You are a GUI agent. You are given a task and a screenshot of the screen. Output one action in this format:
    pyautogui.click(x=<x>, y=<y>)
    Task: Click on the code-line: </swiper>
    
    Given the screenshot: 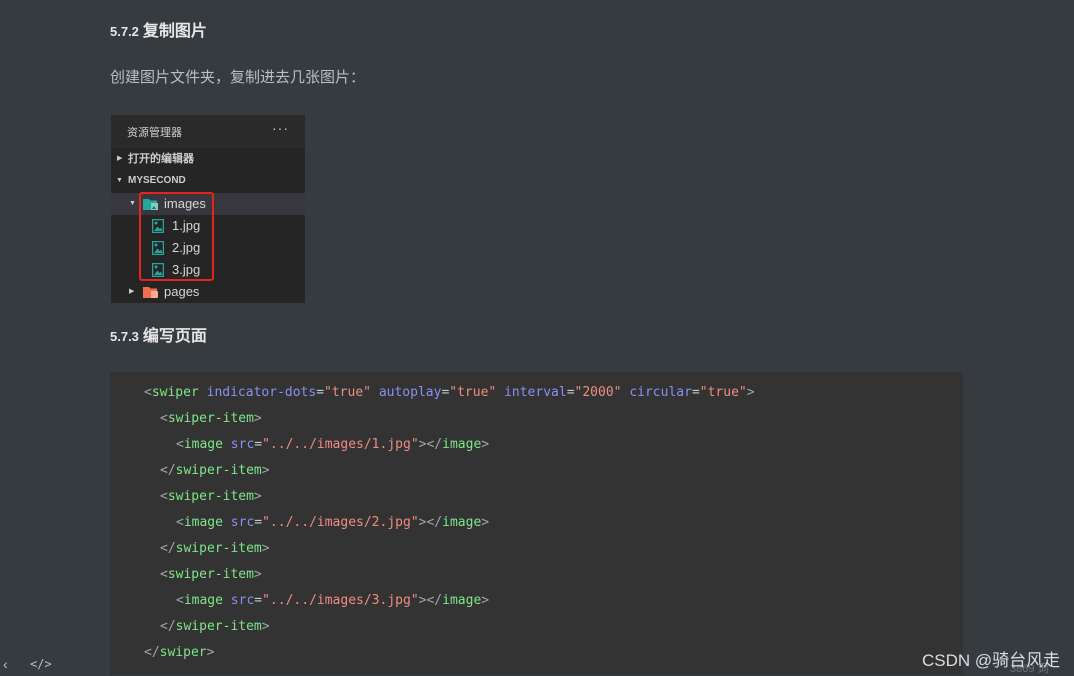 What is the action you would take?
    pyautogui.click(x=179, y=652)
    